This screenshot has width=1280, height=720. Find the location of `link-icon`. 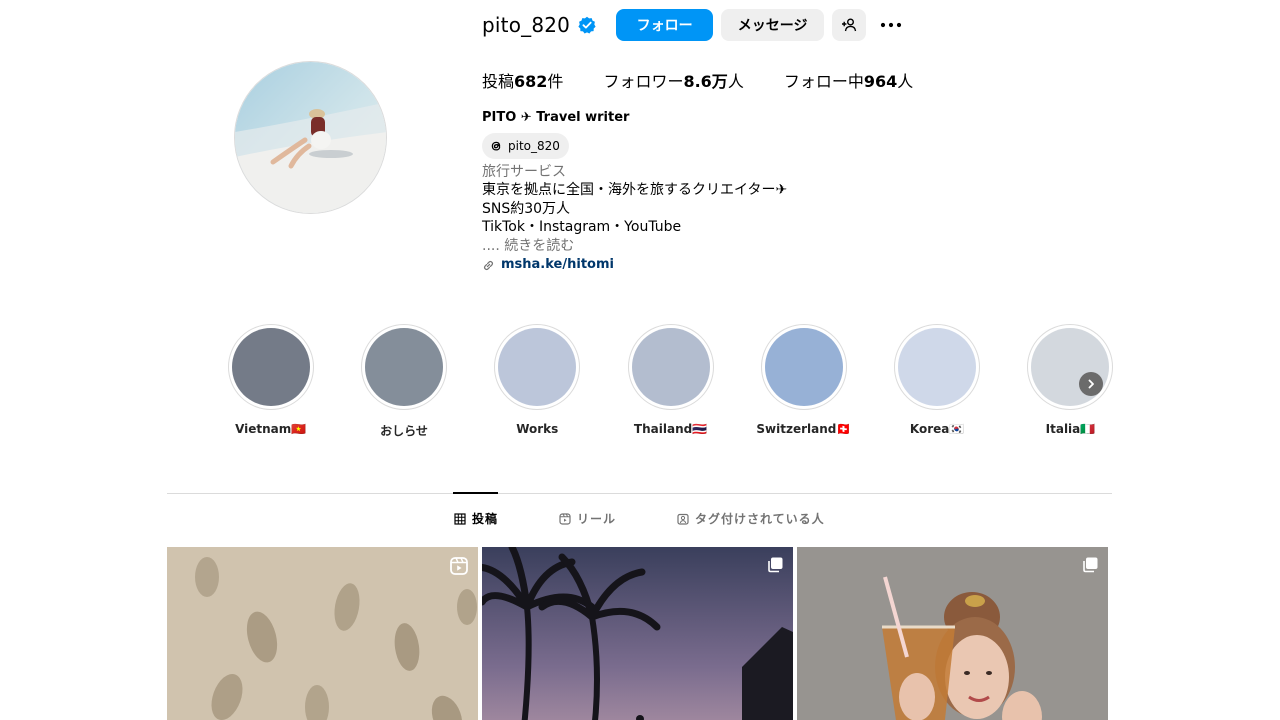

link-icon is located at coordinates (488, 265).